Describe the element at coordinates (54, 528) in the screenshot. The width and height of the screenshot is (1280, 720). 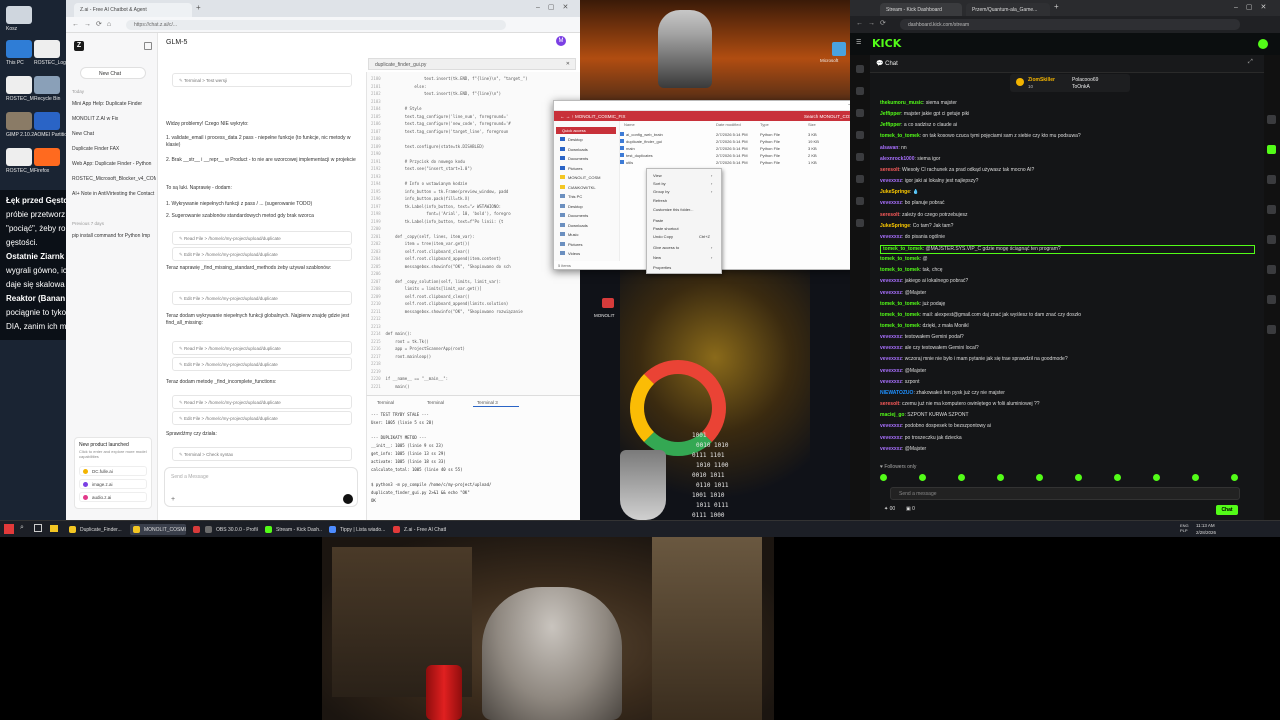
I see `explorer-taskbar-icon` at that location.